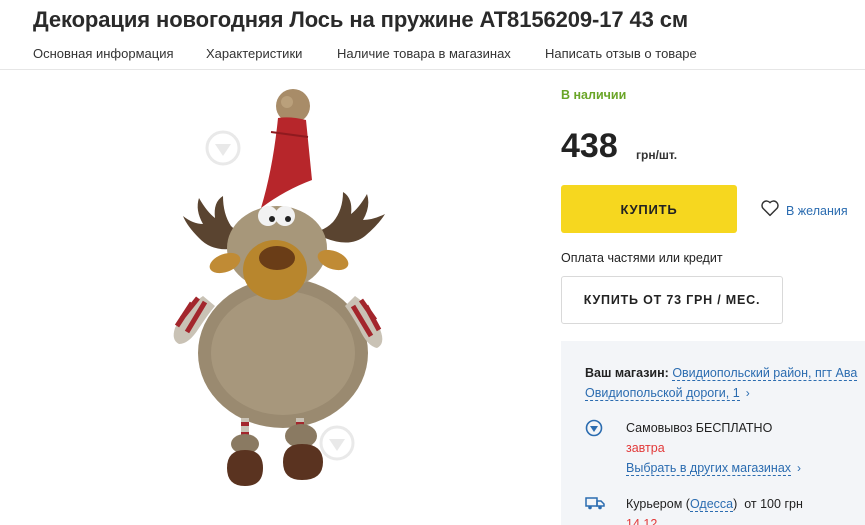 This screenshot has width=865, height=525. Describe the element at coordinates (594, 428) in the screenshot. I see `location-pin-icon` at that location.